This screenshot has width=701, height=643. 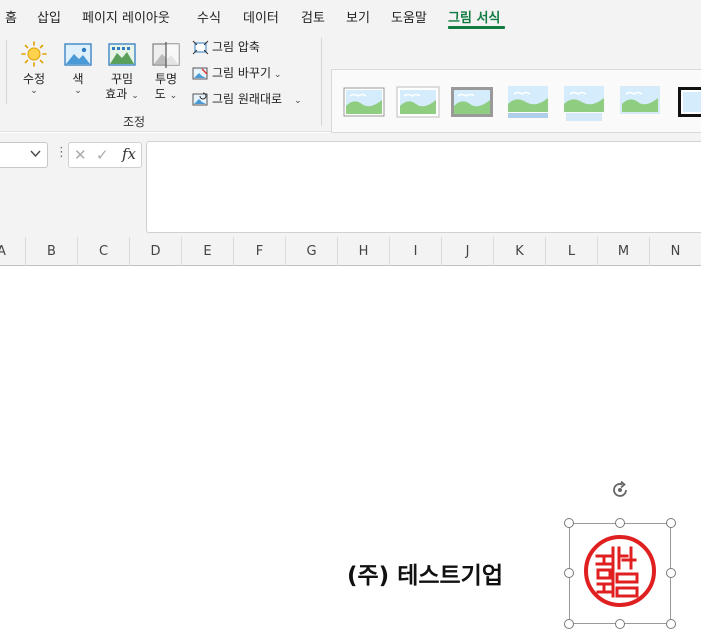 What do you see at coordinates (80, 155) in the screenshot?
I see `cancel-icon: ✕` at bounding box center [80, 155].